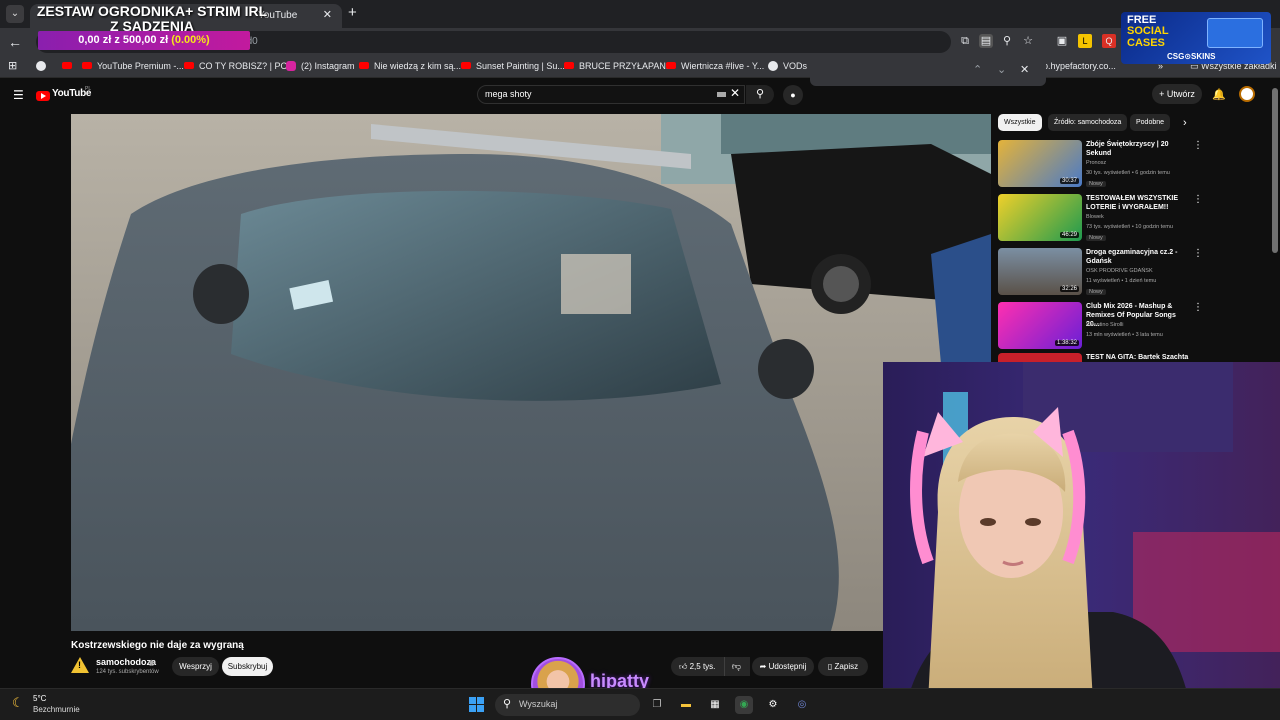  Describe the element at coordinates (567, 705) in the screenshot. I see `taskbar-search-input: ⚲ Wyszukaj` at that location.